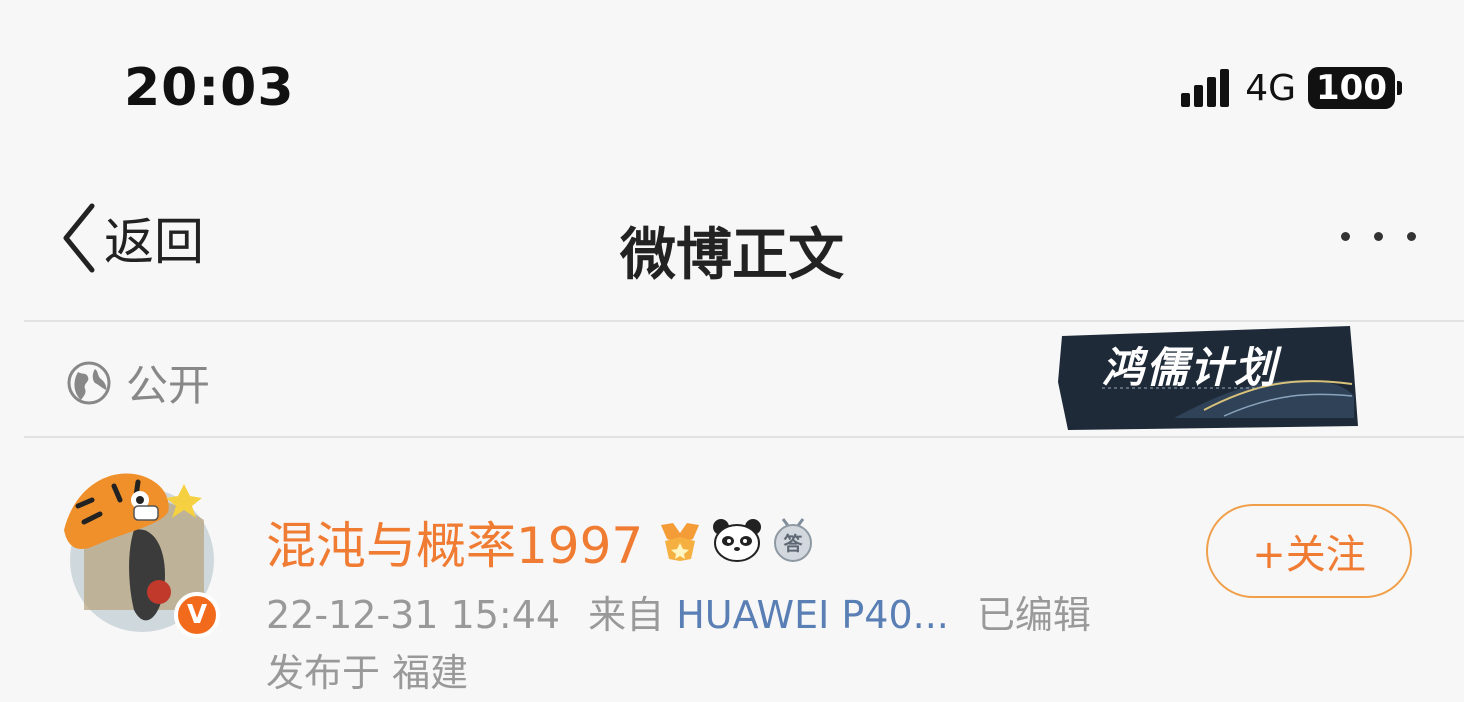 This screenshot has width=1464, height=702. Describe the element at coordinates (1271, 88) in the screenshot. I see `network-type: 4G` at that location.